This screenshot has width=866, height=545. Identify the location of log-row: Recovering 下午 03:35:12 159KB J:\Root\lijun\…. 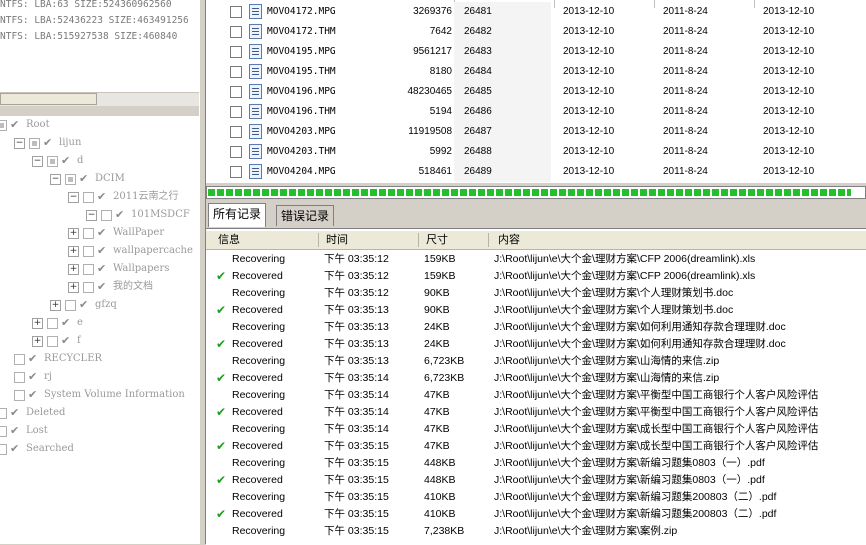
(536, 259).